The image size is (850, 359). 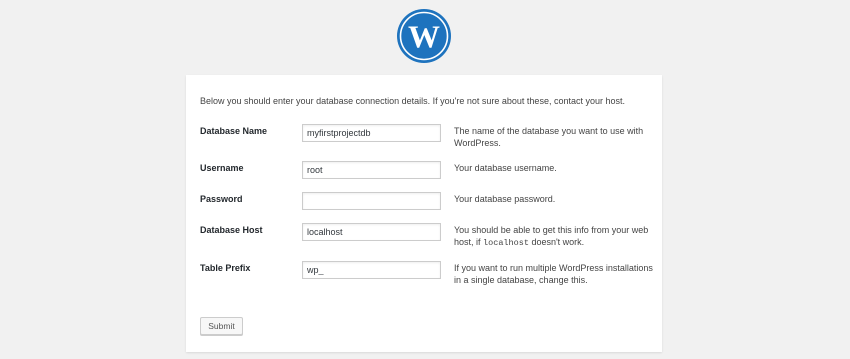 I want to click on database-name-input, so click(x=371, y=133).